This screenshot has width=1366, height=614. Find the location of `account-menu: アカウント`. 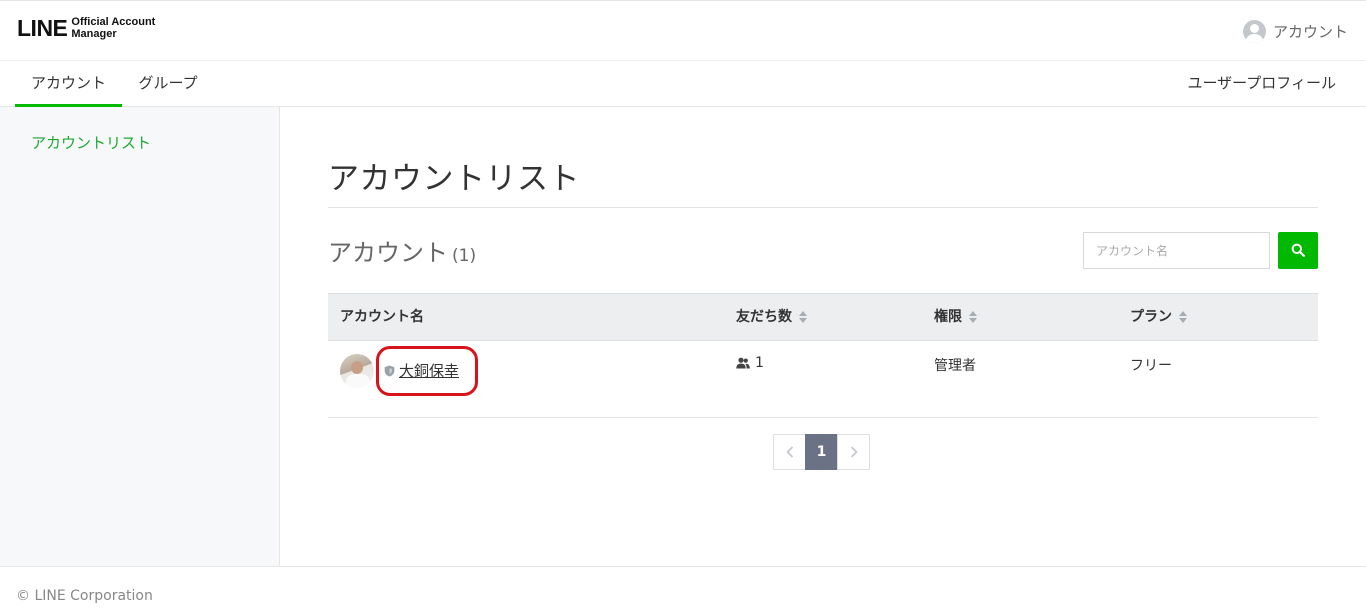

account-menu: アカウント is located at coordinates (1295, 31).